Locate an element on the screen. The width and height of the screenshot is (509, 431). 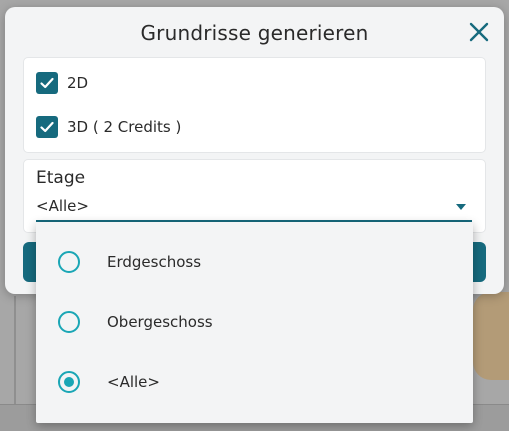
option-3d: 3D ( 2 Credits ) is located at coordinates (108, 127).